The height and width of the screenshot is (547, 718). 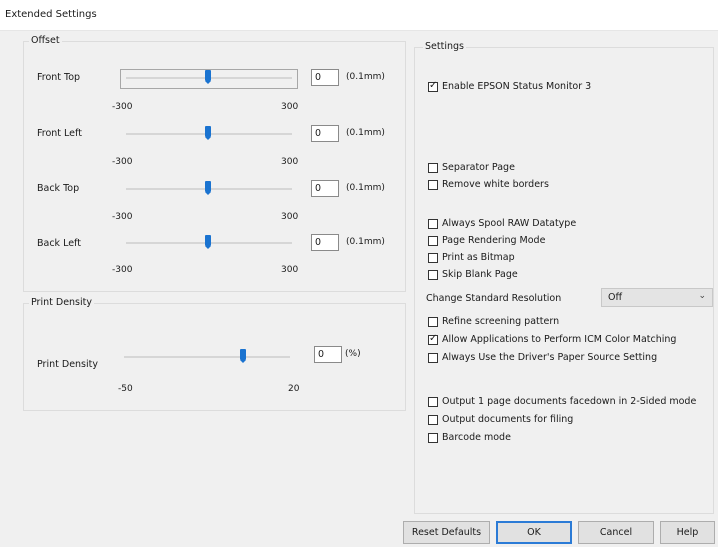 What do you see at coordinates (294, 389) in the screenshot?
I see `print-density-max: 20` at bounding box center [294, 389].